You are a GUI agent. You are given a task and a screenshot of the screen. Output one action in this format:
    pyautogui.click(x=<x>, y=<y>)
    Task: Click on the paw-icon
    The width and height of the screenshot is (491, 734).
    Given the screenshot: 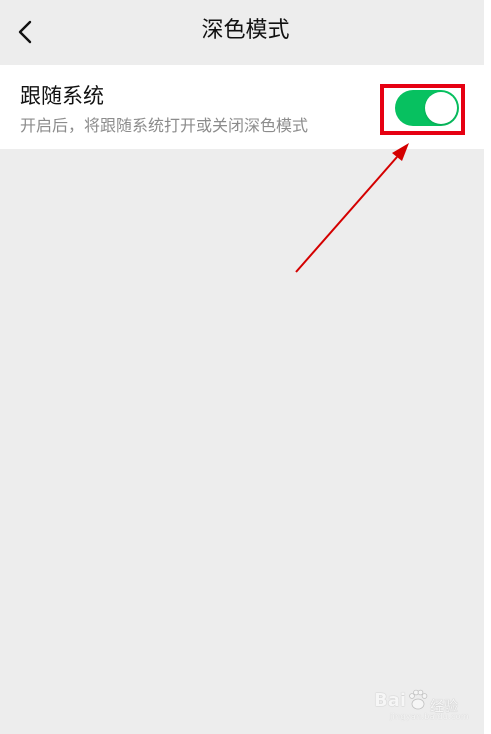 What is the action you would take?
    pyautogui.click(x=418, y=699)
    